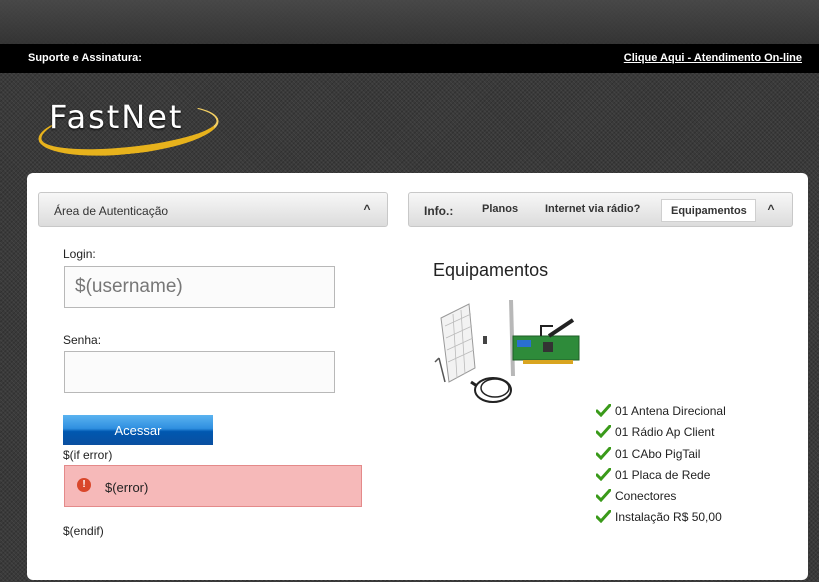 The height and width of the screenshot is (582, 819). I want to click on list-item: 01 CAbo PigTail, so click(661, 454).